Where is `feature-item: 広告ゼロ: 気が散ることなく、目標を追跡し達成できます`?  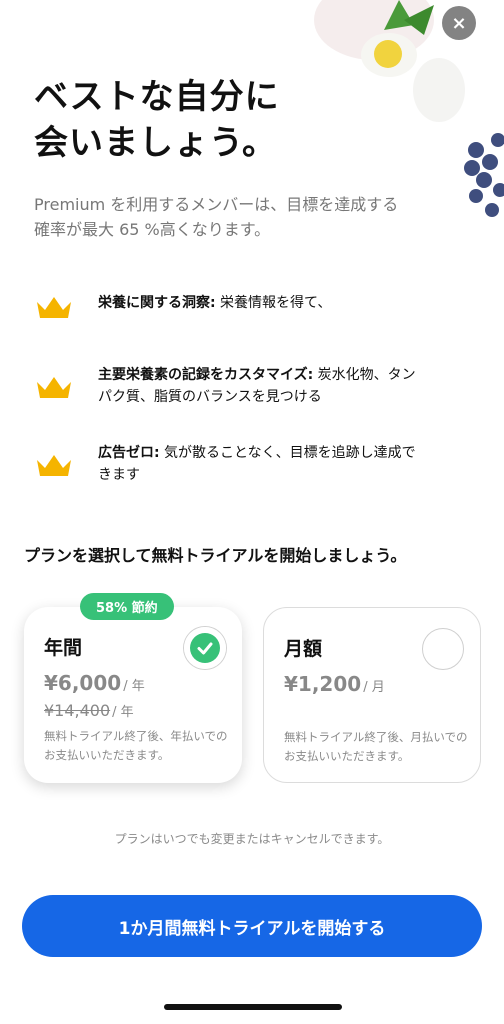 feature-item: 広告ゼロ: 気が散ることなく、目標を追跡し達成できます is located at coordinates (244, 464).